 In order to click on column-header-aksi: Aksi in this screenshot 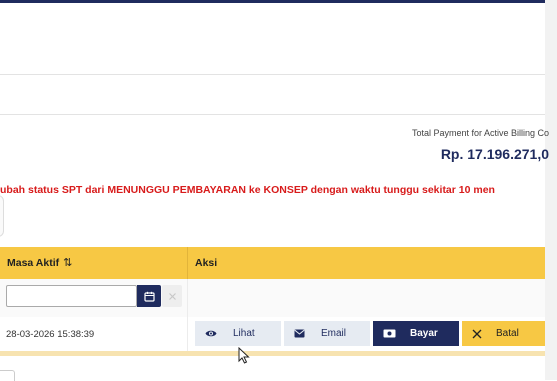, I will do `click(206, 263)`.